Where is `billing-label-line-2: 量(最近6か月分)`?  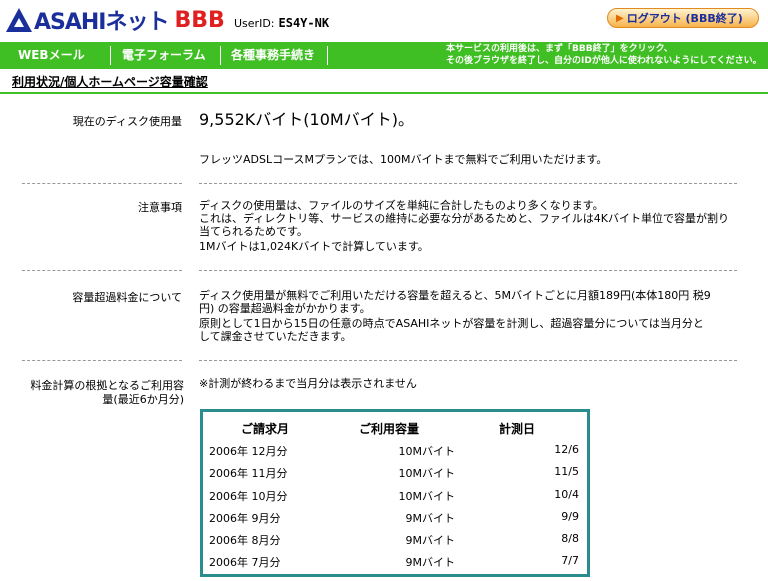 billing-label-line-2: 量(最近6か月分) is located at coordinates (143, 399).